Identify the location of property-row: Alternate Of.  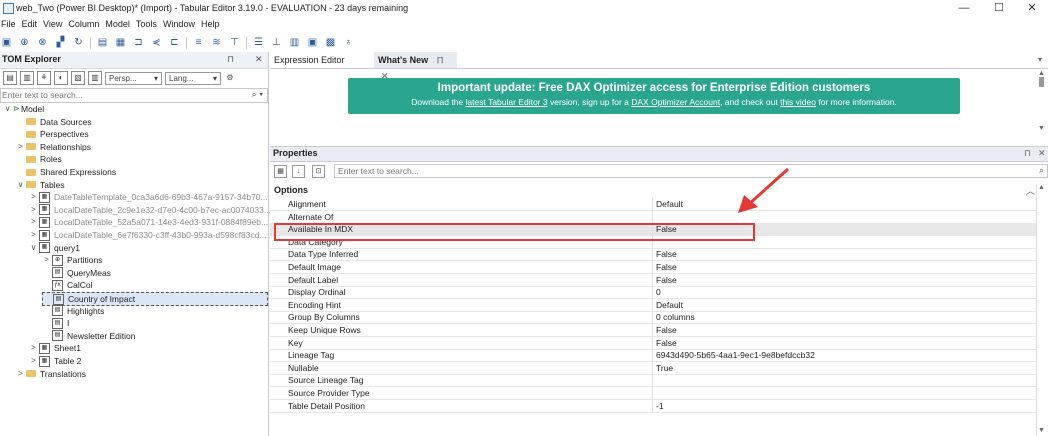
(653, 217).